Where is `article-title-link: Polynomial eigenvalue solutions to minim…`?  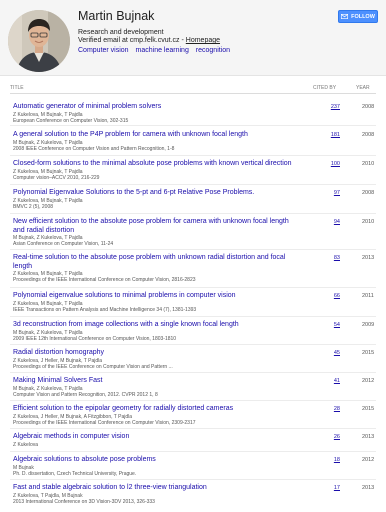 article-title-link: Polynomial eigenvalue solutions to minim… is located at coordinates (155, 296).